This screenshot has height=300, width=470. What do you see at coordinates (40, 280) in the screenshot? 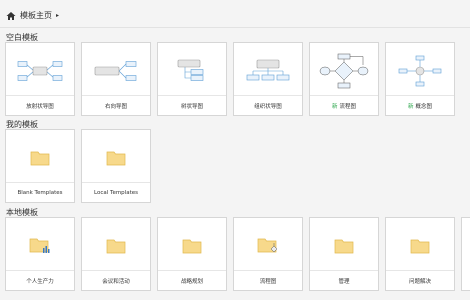
I see `template-card-label: 个人生产力` at bounding box center [40, 280].